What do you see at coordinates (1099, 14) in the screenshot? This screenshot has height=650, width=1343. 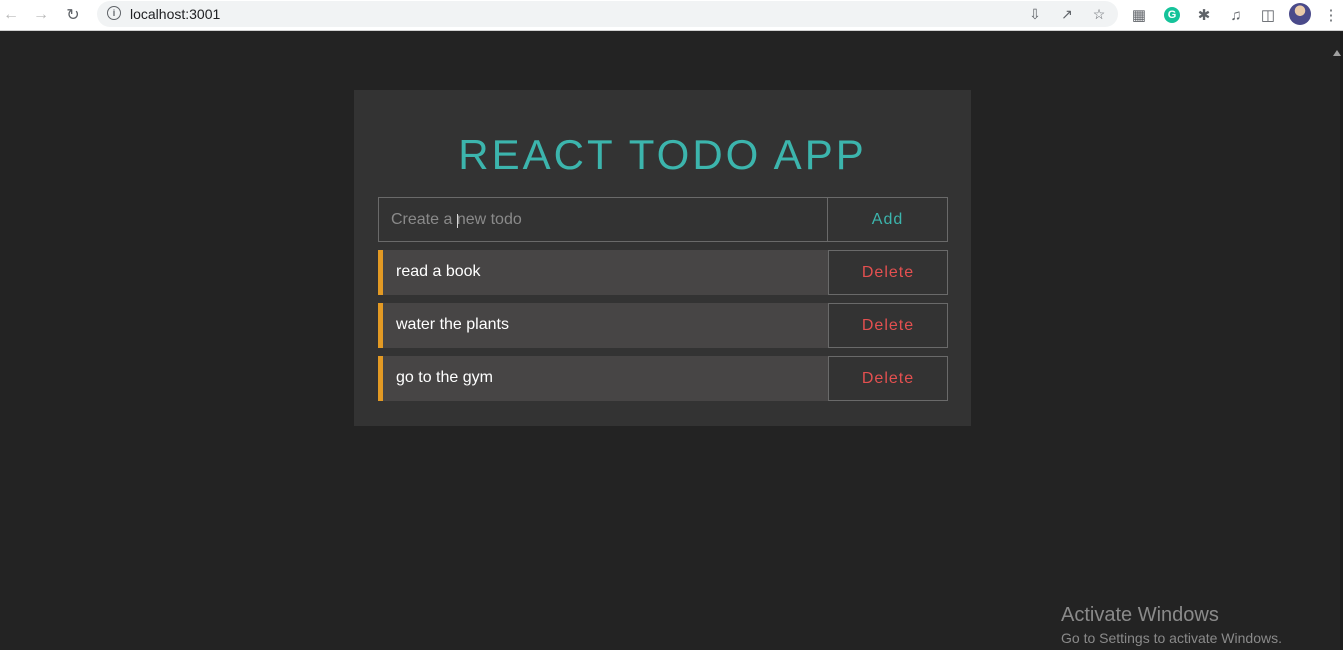 I see `bookmark-star-icon: ☆` at bounding box center [1099, 14].